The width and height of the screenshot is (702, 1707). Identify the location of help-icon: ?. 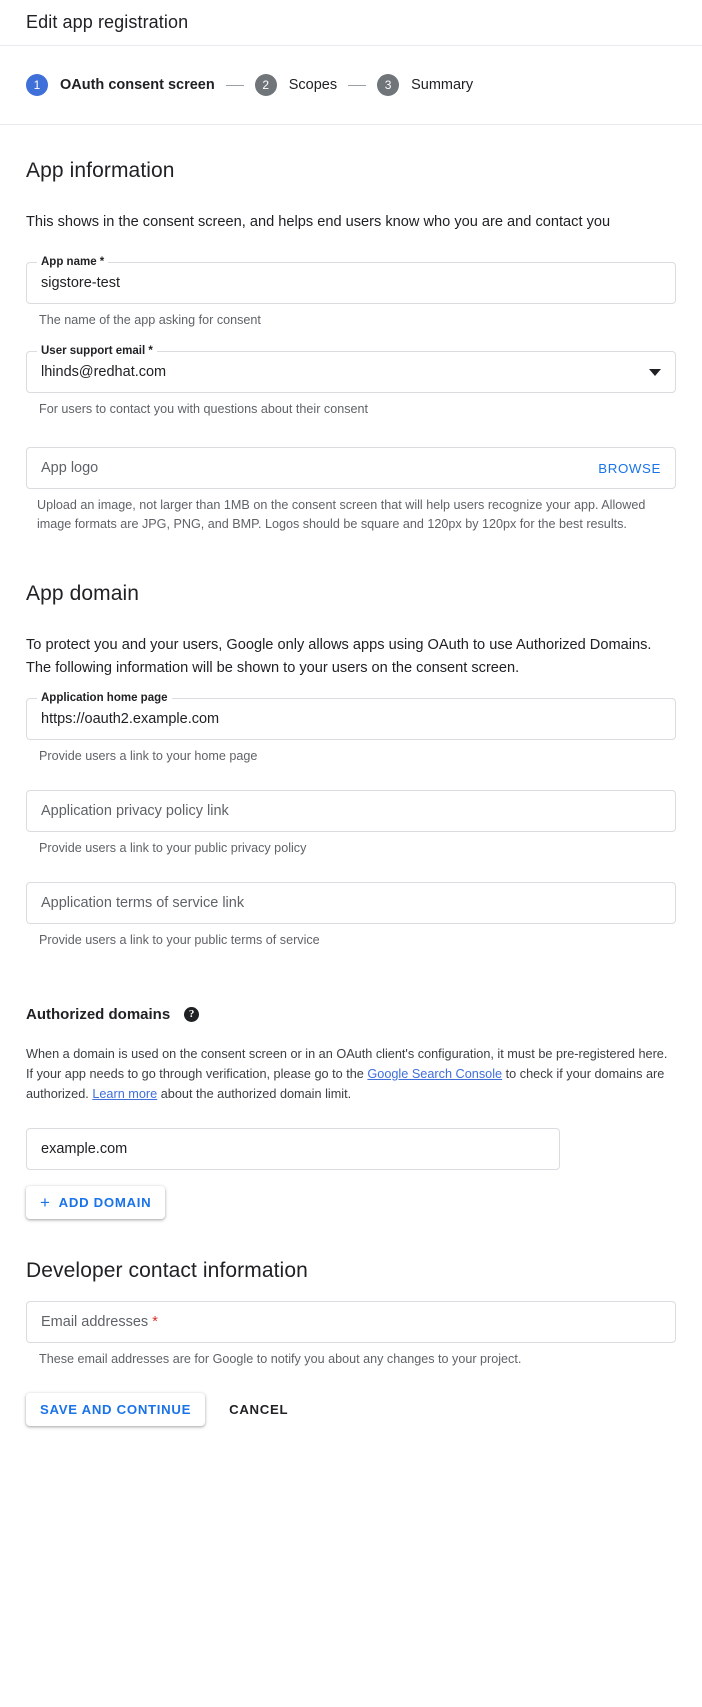
(192, 1014).